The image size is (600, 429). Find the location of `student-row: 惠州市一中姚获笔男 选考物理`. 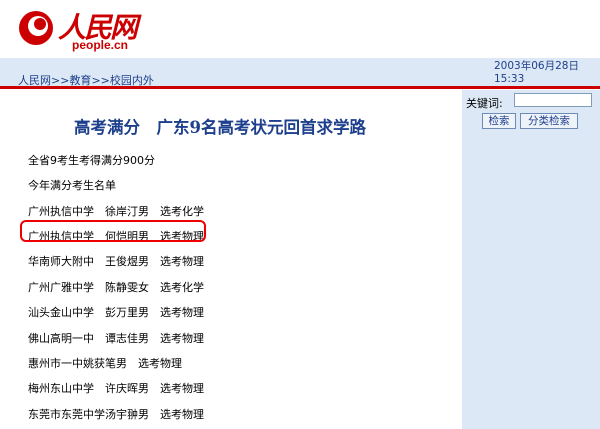

student-row: 惠州市一中姚获笔男 选考物理 is located at coordinates (105, 363).